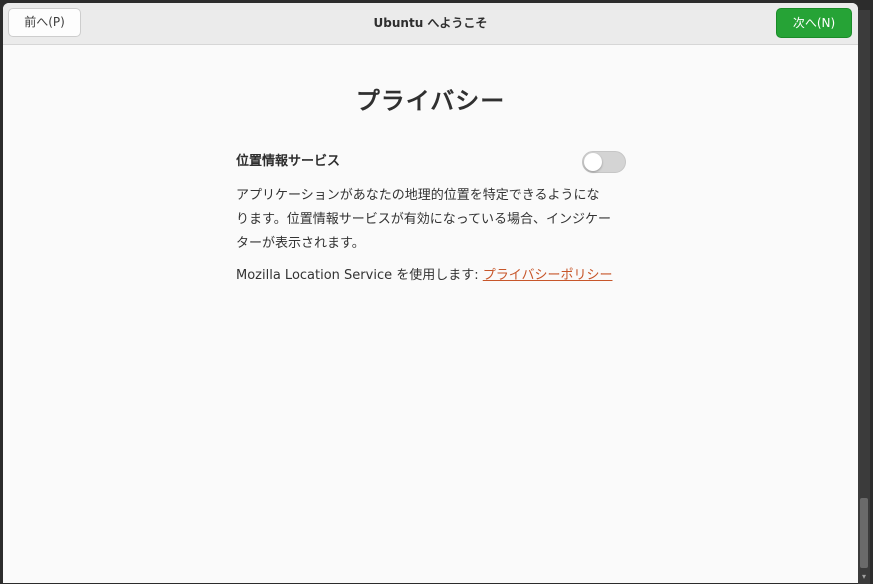  Describe the element at coordinates (424, 219) in the screenshot. I see `description-line: ります。位置情報サービスが有効になっている場合、インジケー` at that location.